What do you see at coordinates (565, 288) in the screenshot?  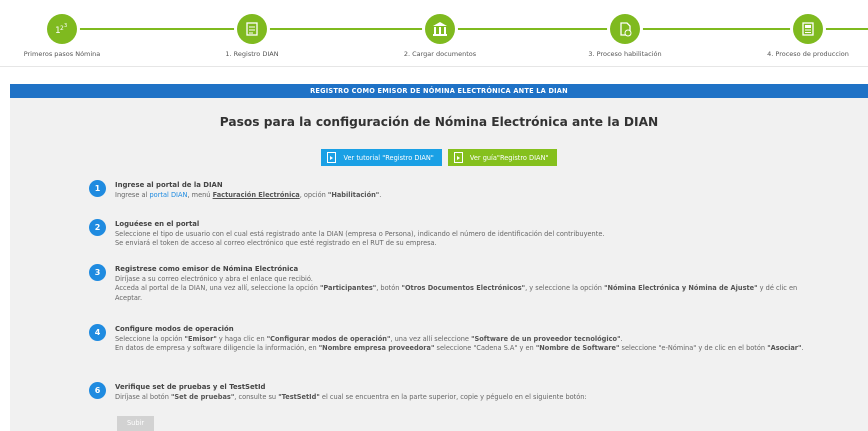 I see `text: , y seleccione la opción` at bounding box center [565, 288].